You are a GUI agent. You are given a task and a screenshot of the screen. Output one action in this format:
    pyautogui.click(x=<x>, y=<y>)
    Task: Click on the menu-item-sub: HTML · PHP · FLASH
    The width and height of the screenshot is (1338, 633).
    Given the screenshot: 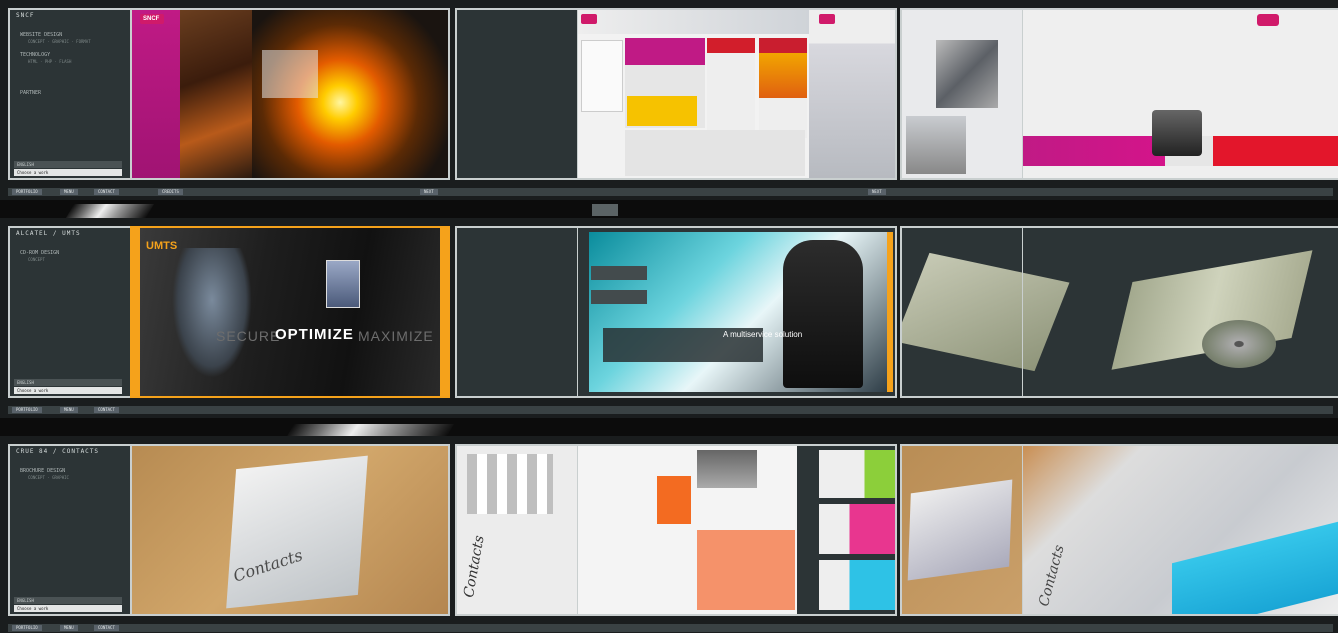 What is the action you would take?
    pyautogui.click(x=50, y=61)
    